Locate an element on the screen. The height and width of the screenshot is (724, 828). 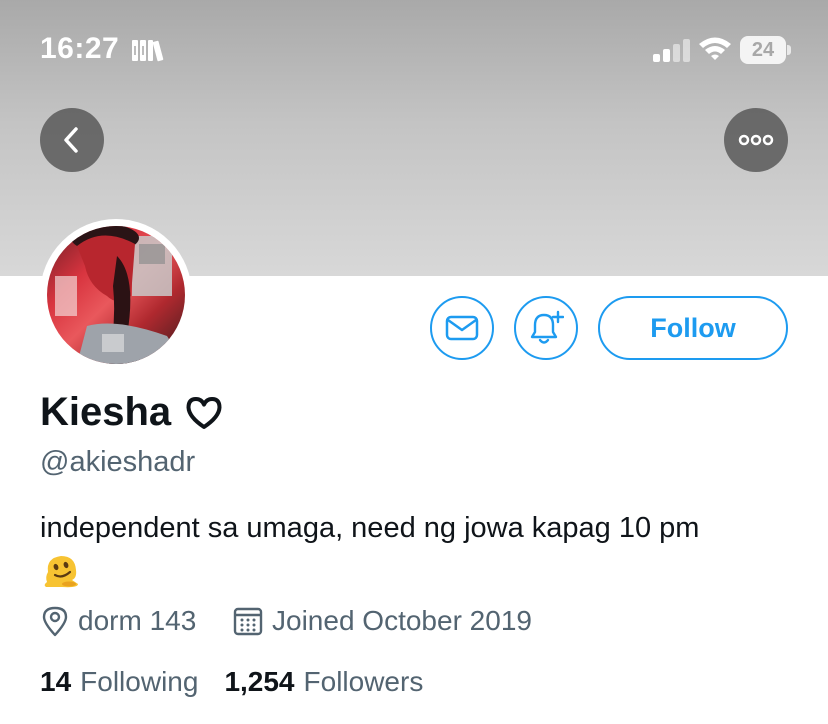
battery-icon: 24 is located at coordinates (766, 50).